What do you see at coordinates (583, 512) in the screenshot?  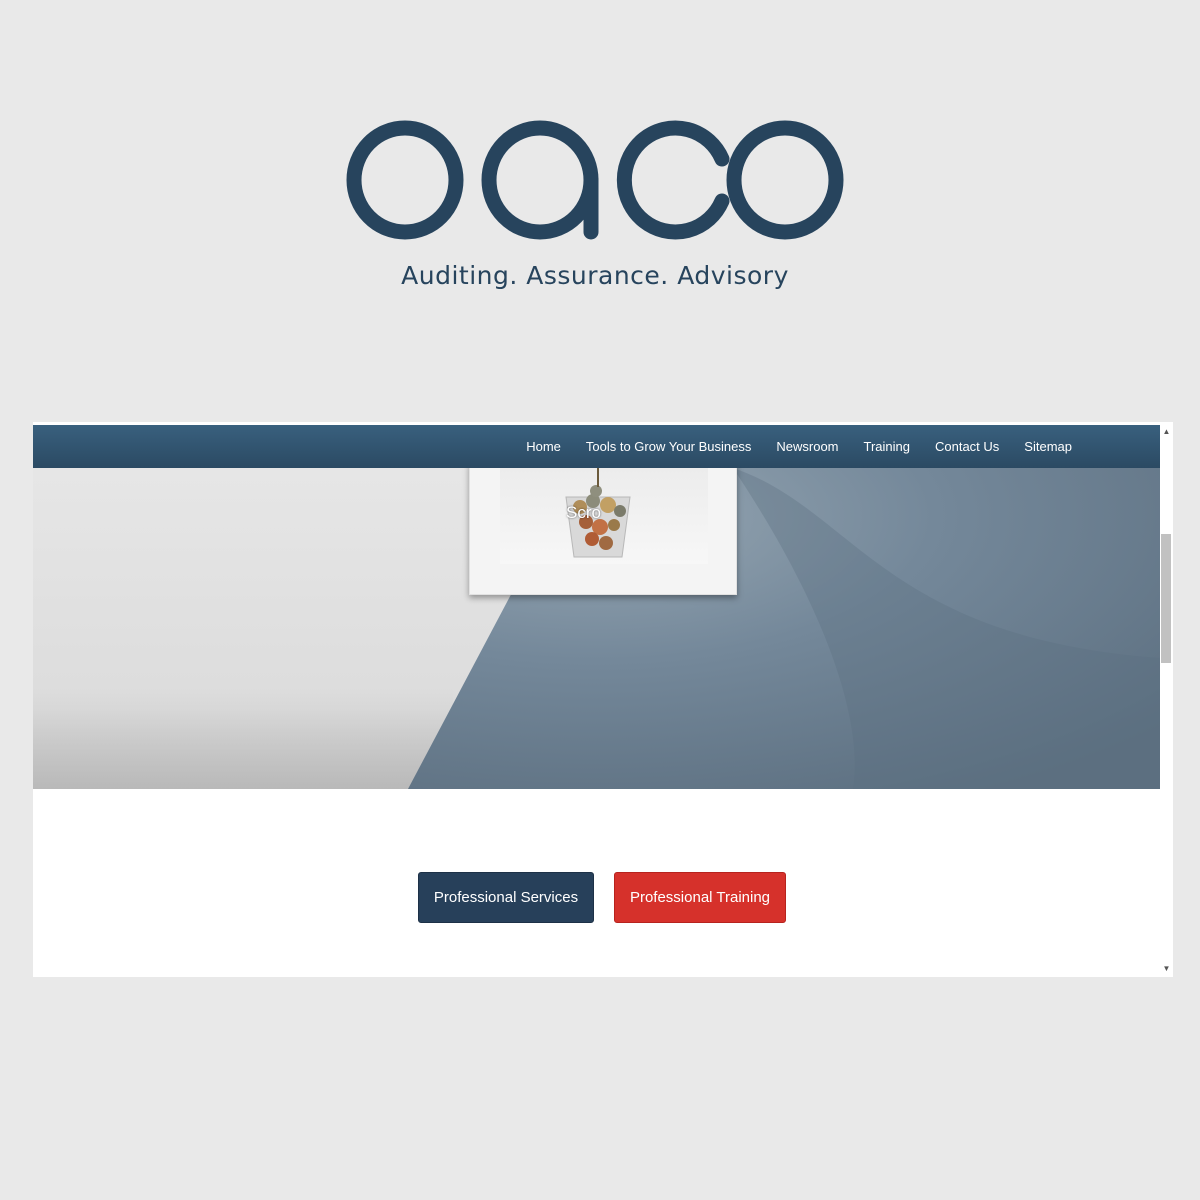 I see `hero-scroll-text: Scro` at bounding box center [583, 512].